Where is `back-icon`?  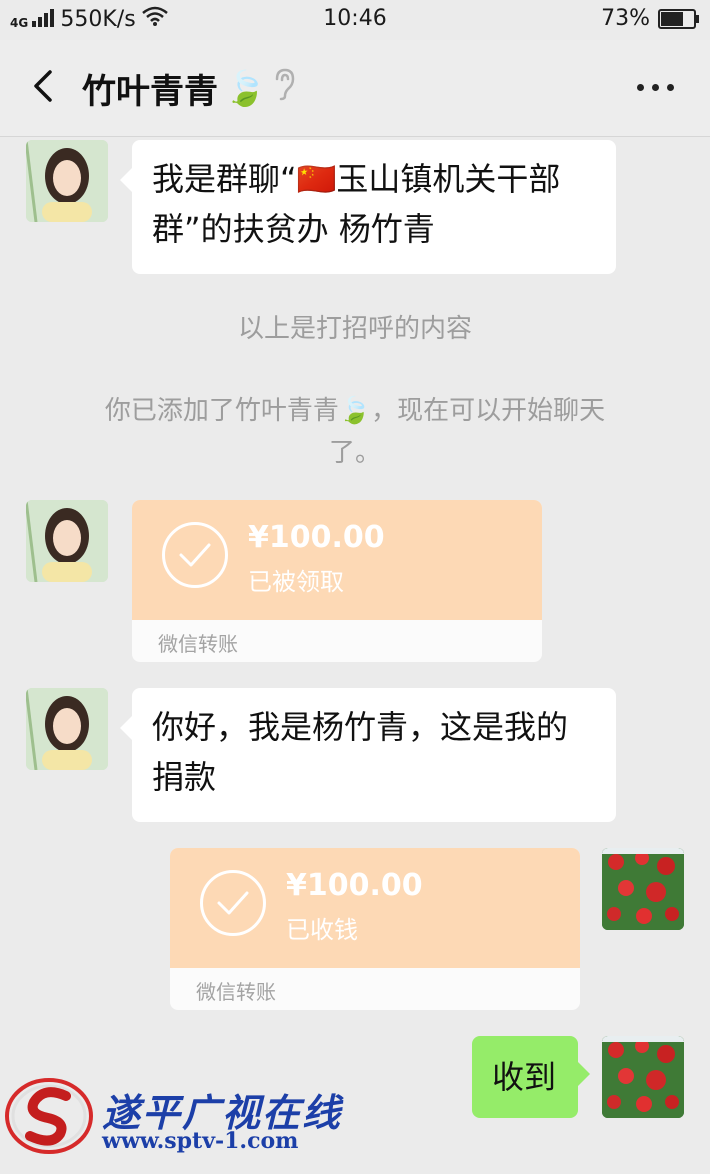
back-icon is located at coordinates (46, 86).